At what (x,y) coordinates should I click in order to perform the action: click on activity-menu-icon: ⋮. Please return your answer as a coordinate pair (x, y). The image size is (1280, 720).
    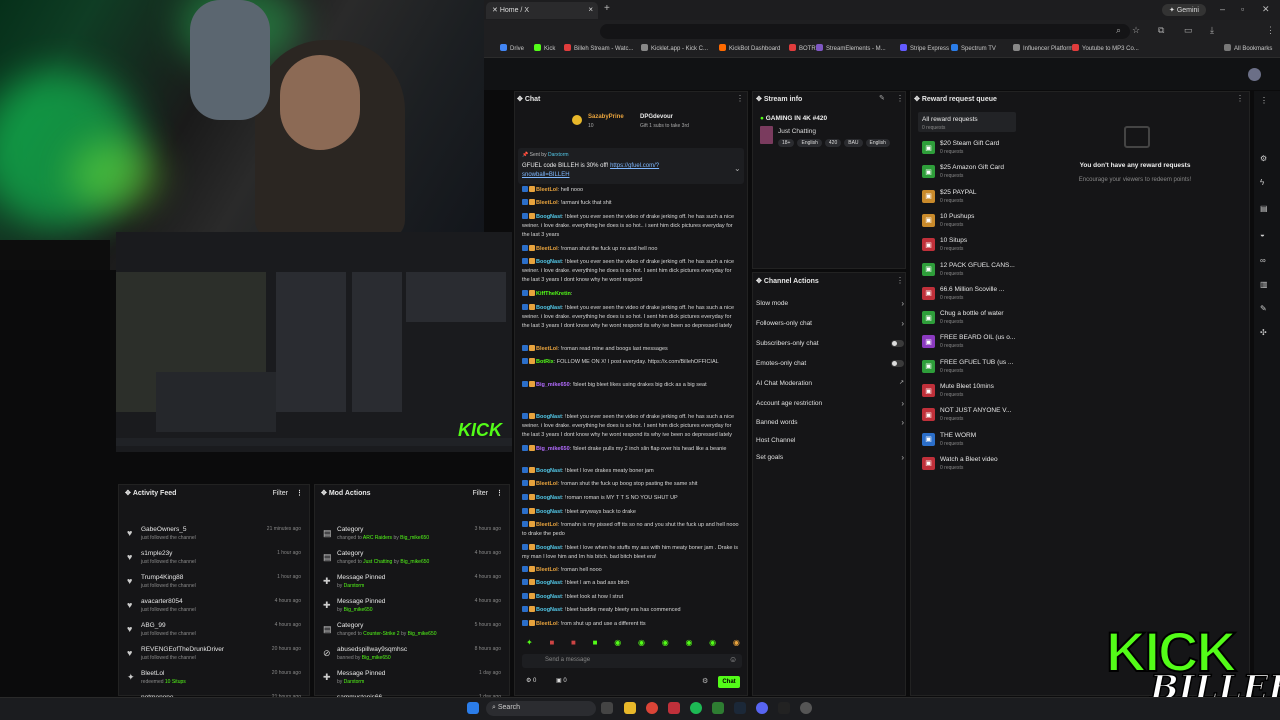
    Looking at the image, I should click on (299, 493).